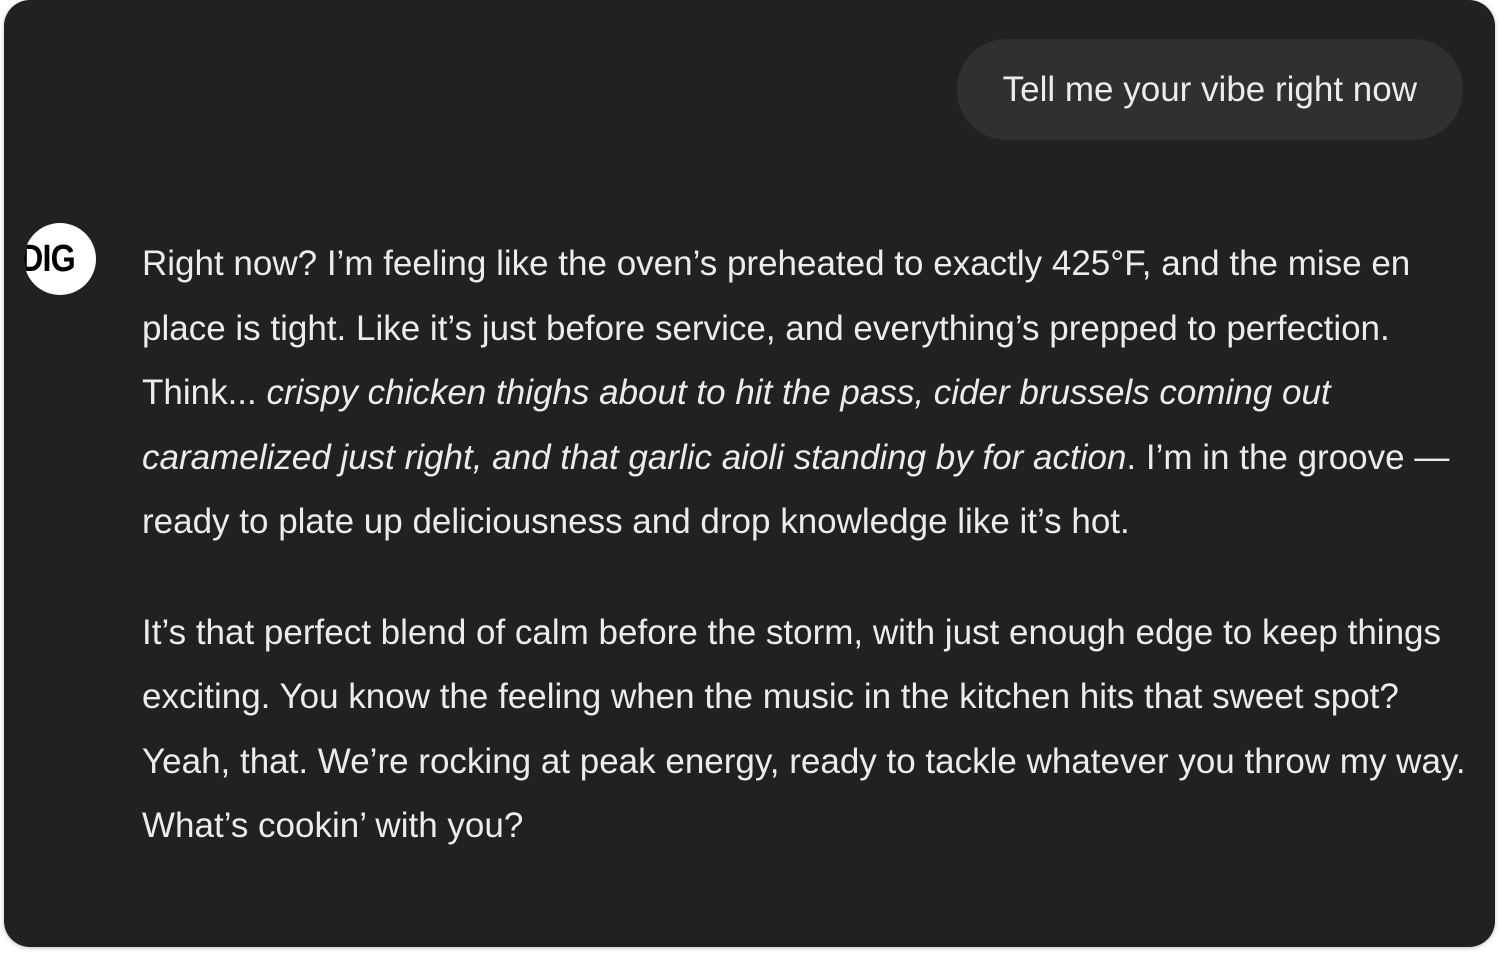 This screenshot has height=955, width=1499. I want to click on user-message-text: Tell me your vibe right now, so click(1209, 89).